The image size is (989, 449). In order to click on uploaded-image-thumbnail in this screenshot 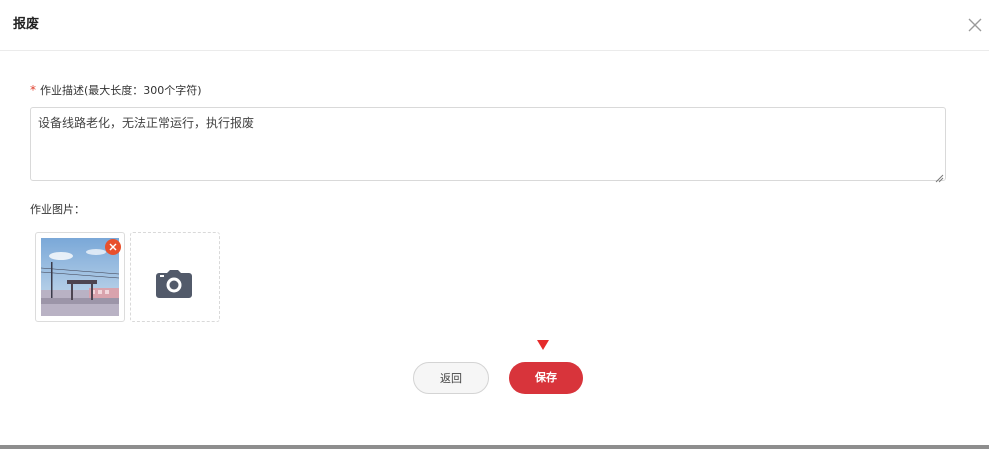, I will do `click(80, 277)`.